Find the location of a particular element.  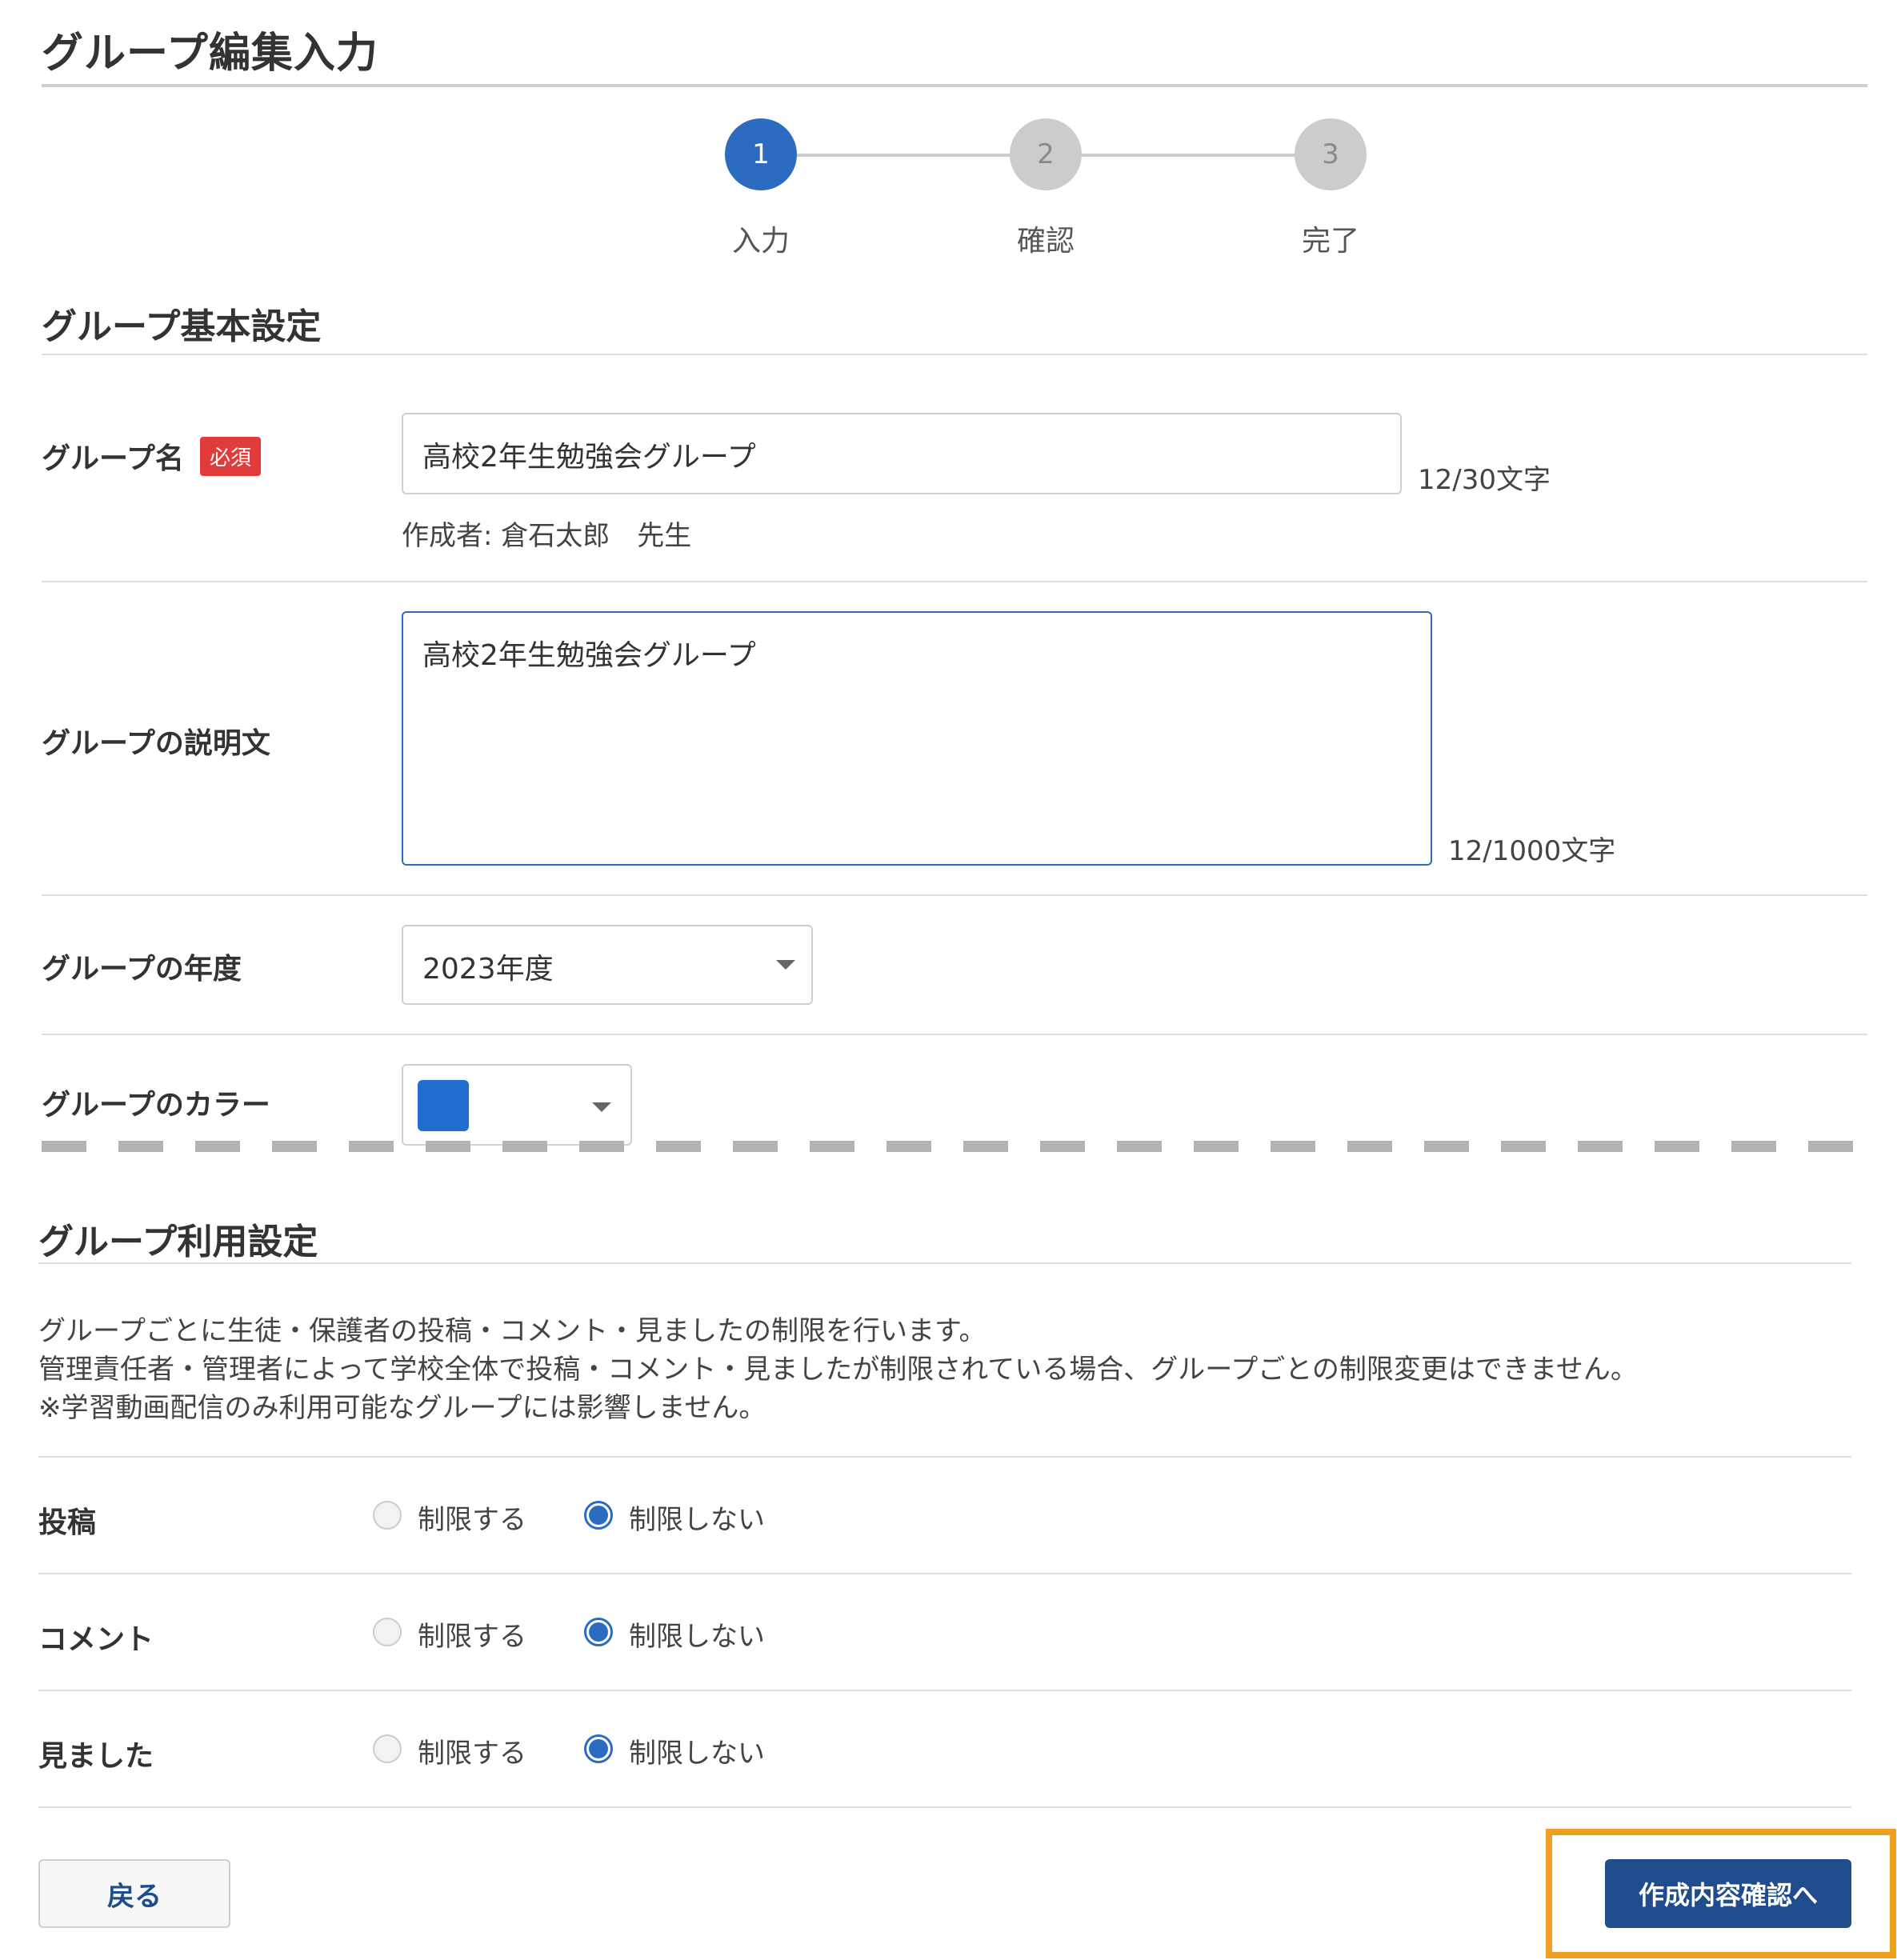

title-divider is located at coordinates (954, 85).